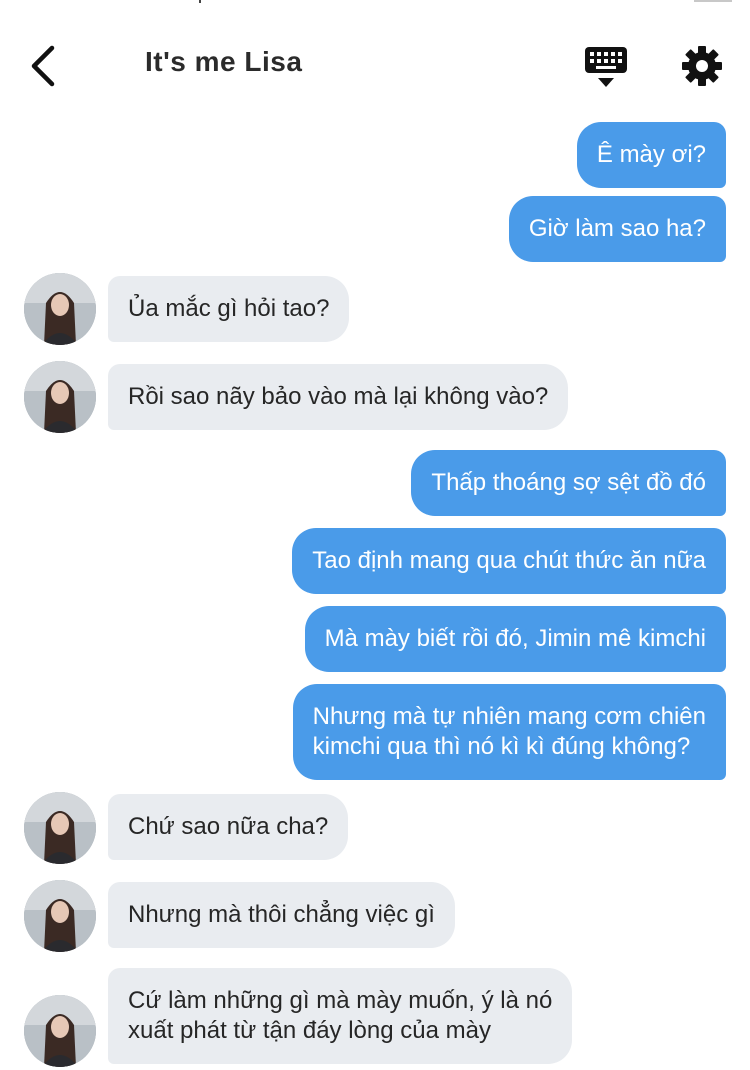 Image resolution: width=750 pixels, height=1070 pixels. I want to click on keyboard-toggle-button, so click(606, 67).